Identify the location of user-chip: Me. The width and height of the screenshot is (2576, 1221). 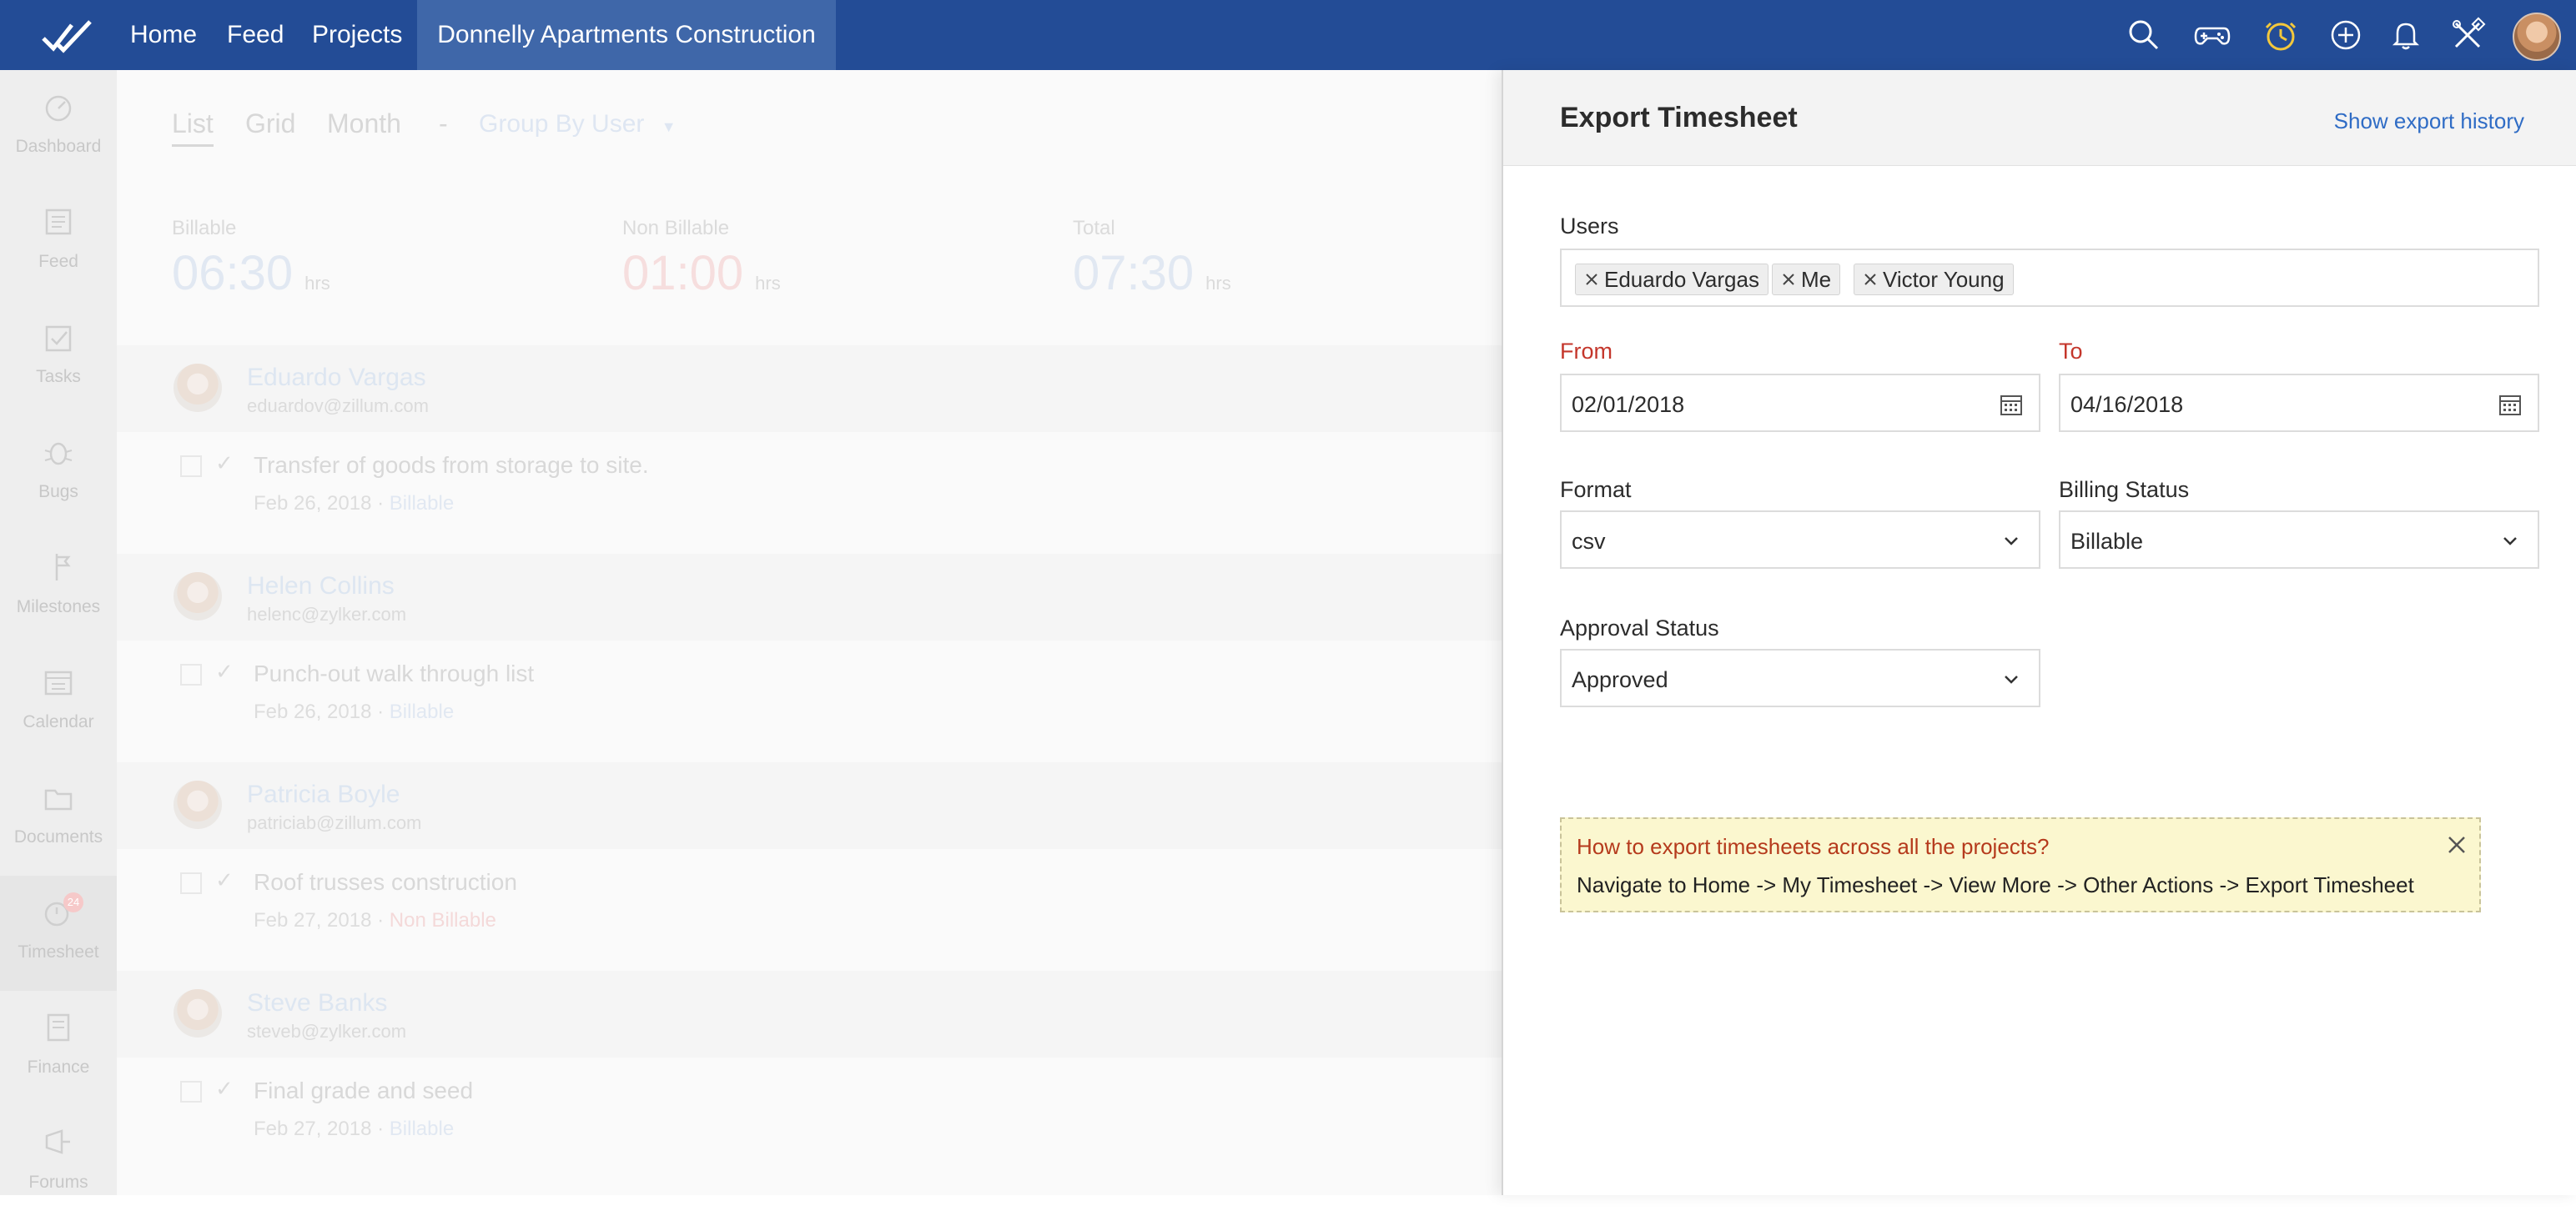
(1806, 279).